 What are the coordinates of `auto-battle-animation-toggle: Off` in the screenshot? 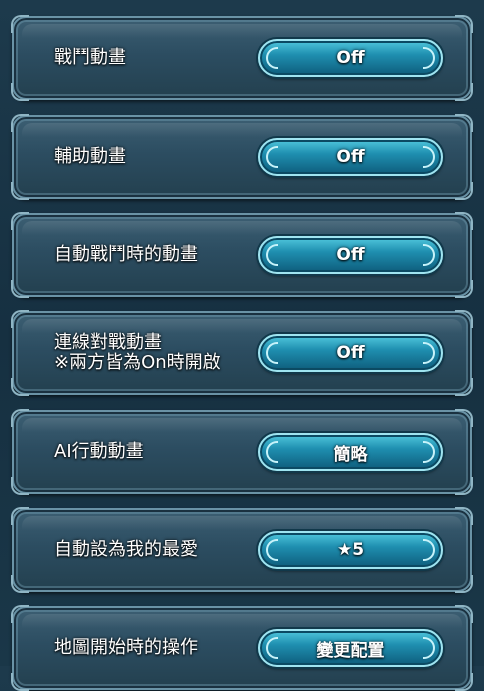 It's located at (350, 255).